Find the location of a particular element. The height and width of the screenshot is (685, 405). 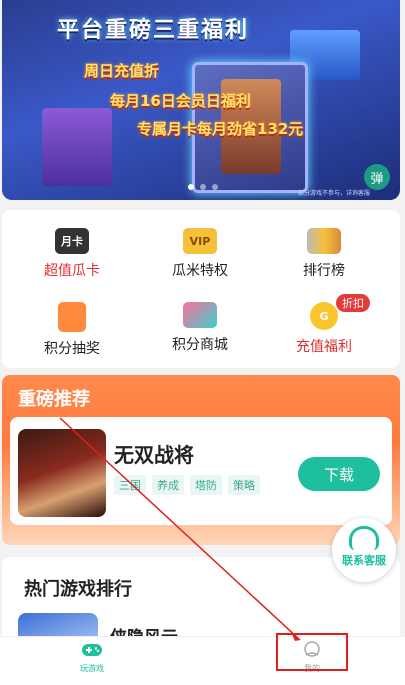

highlight-box is located at coordinates (312, 652).